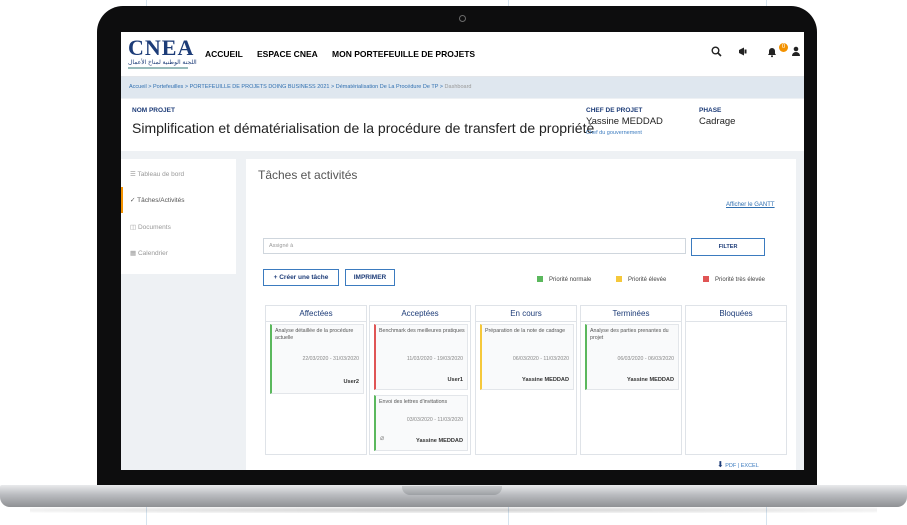 This screenshot has width=907, height=525. What do you see at coordinates (631, 314) in the screenshot?
I see `column-title: Terminées` at bounding box center [631, 314].